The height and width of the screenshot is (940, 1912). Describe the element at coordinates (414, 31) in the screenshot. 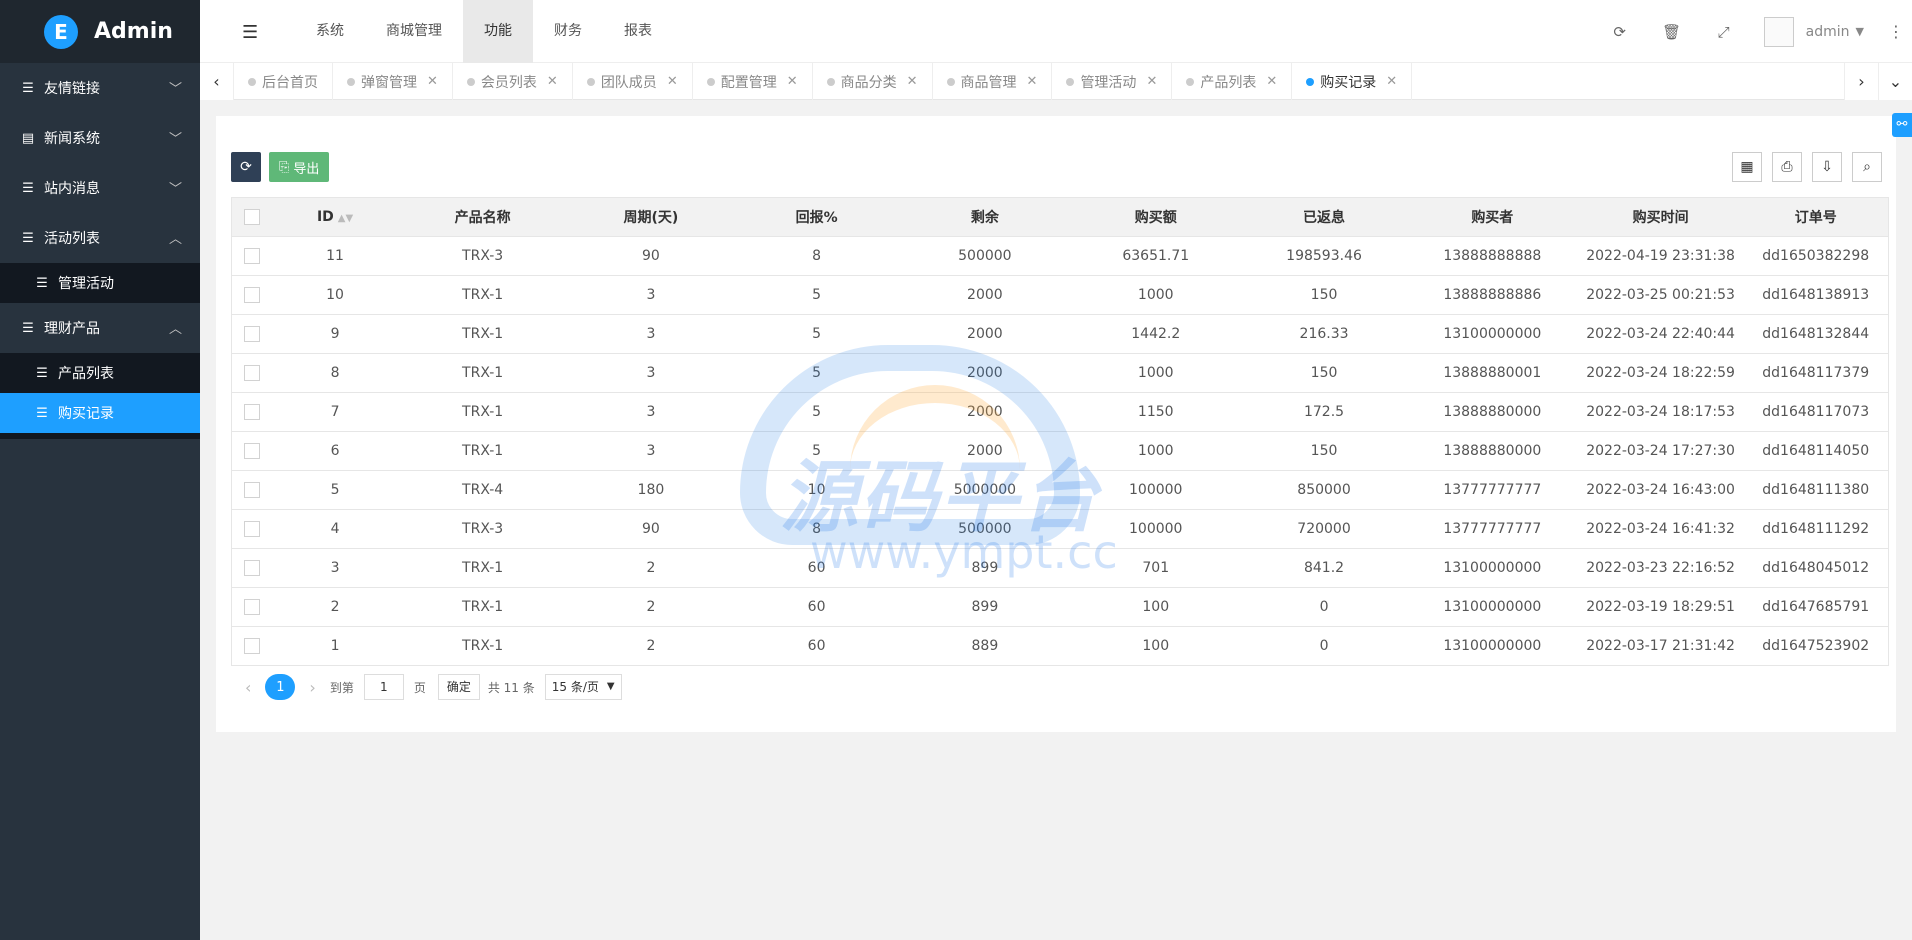

I see `top-nav-item: 商城管理` at that location.